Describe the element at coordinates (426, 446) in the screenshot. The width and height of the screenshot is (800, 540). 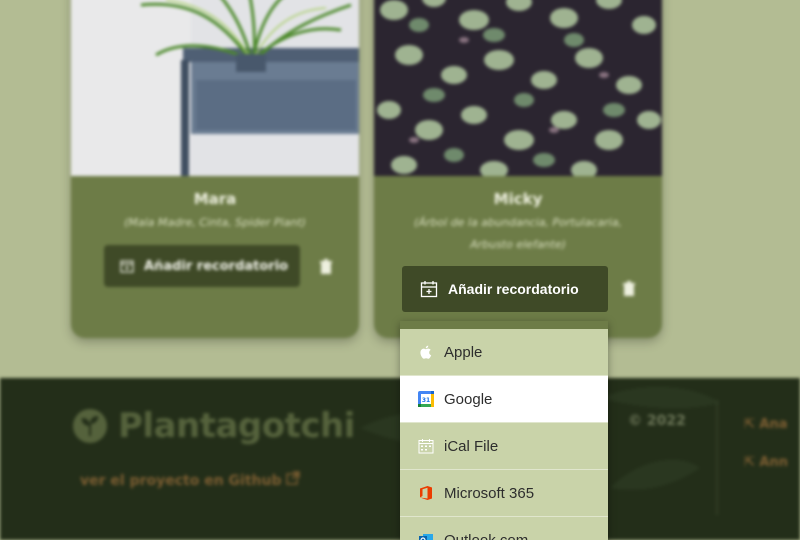
I see `calendar-icon` at that location.